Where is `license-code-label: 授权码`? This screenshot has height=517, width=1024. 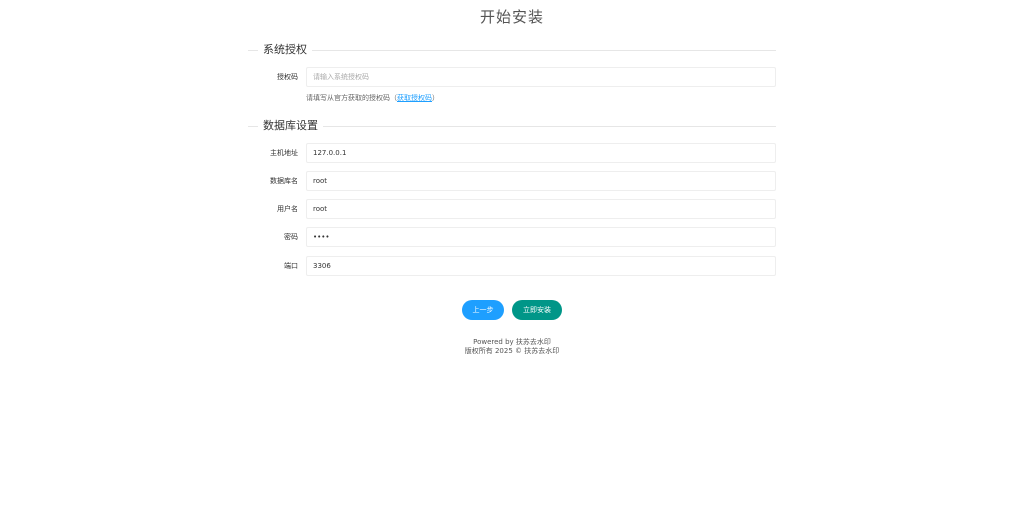 license-code-label: 授权码 is located at coordinates (287, 77).